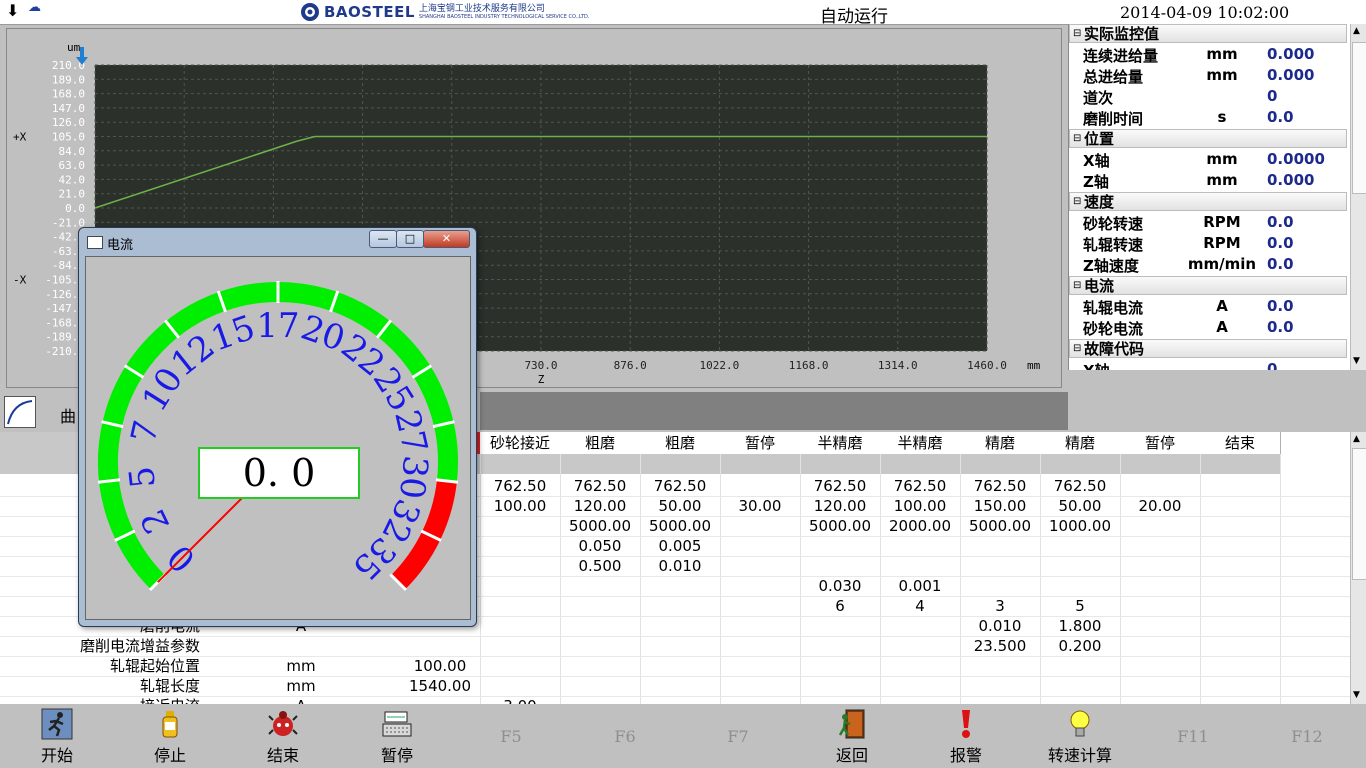  I want to click on monitor-scrollbar: ▲ ▼, so click(1358, 197).